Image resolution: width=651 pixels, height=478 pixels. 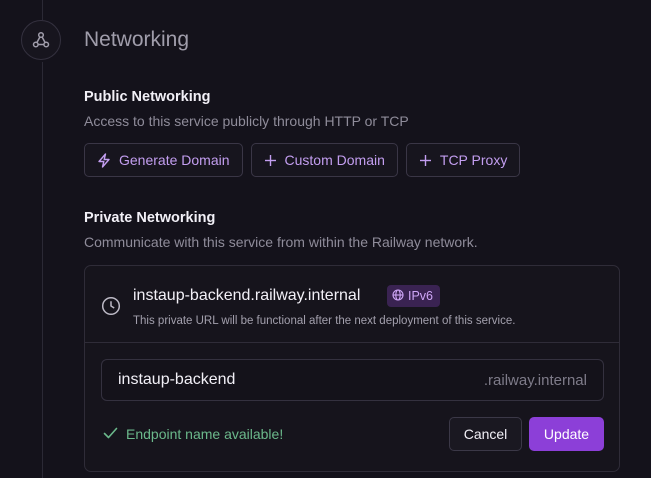 I want to click on public-networking-title: Public Networking, so click(x=147, y=97).